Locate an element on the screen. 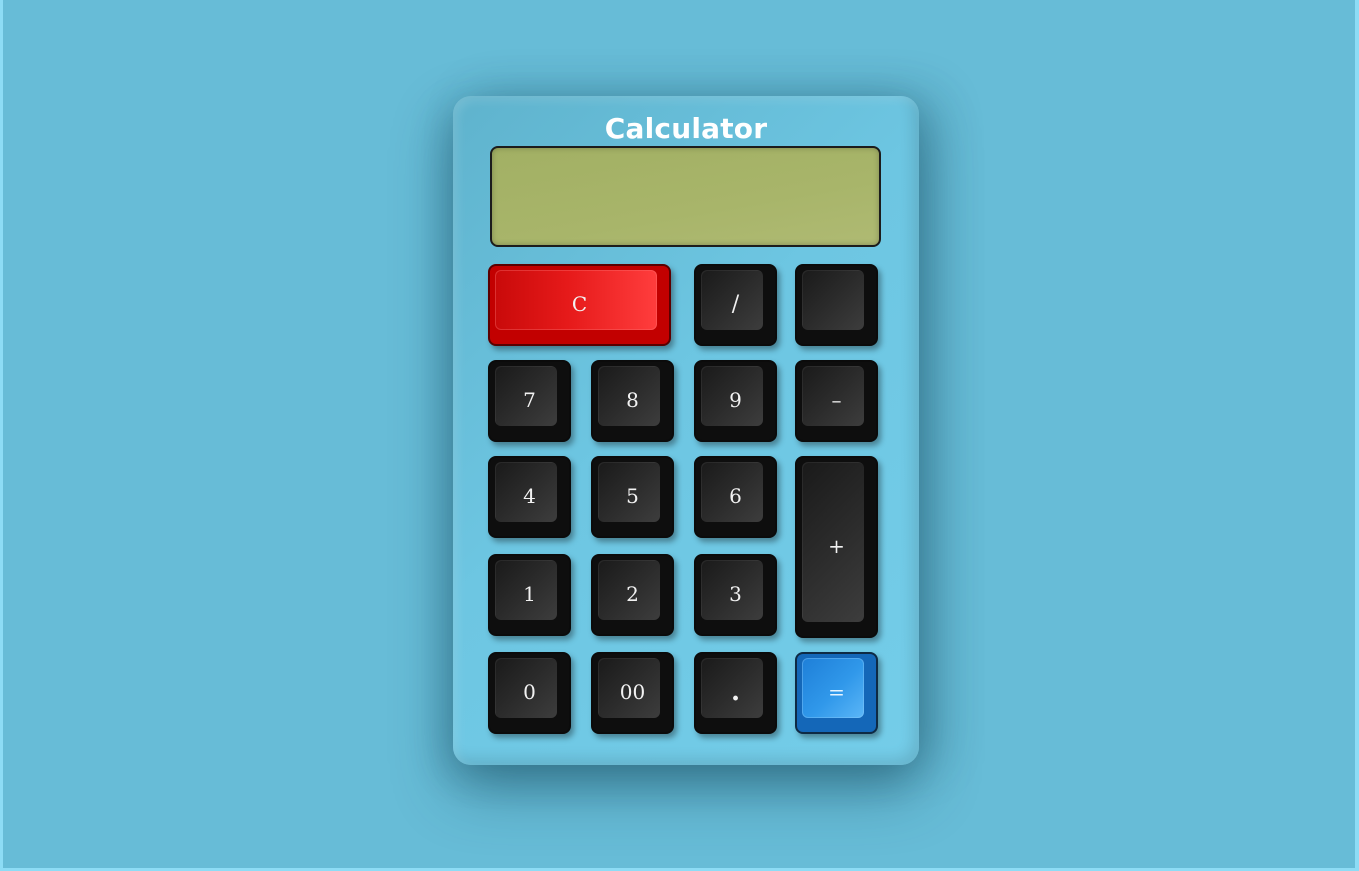 The width and height of the screenshot is (1359, 871). decimal-button: . is located at coordinates (735, 693).